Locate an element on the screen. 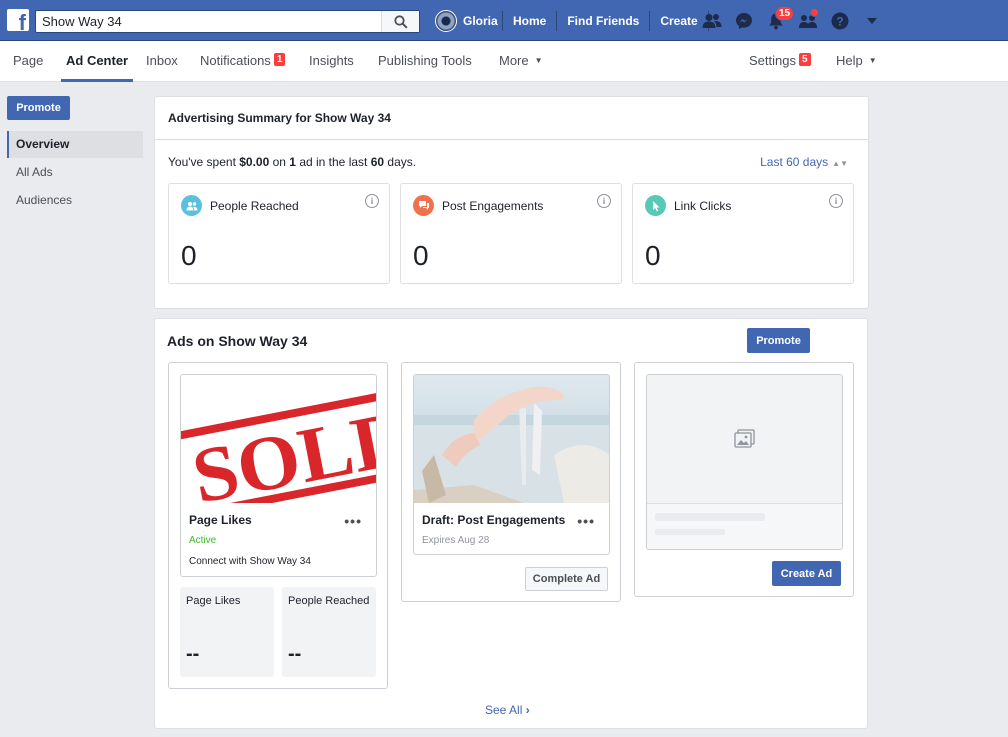 This screenshot has width=1008, height=737. search-box is located at coordinates (227, 21).